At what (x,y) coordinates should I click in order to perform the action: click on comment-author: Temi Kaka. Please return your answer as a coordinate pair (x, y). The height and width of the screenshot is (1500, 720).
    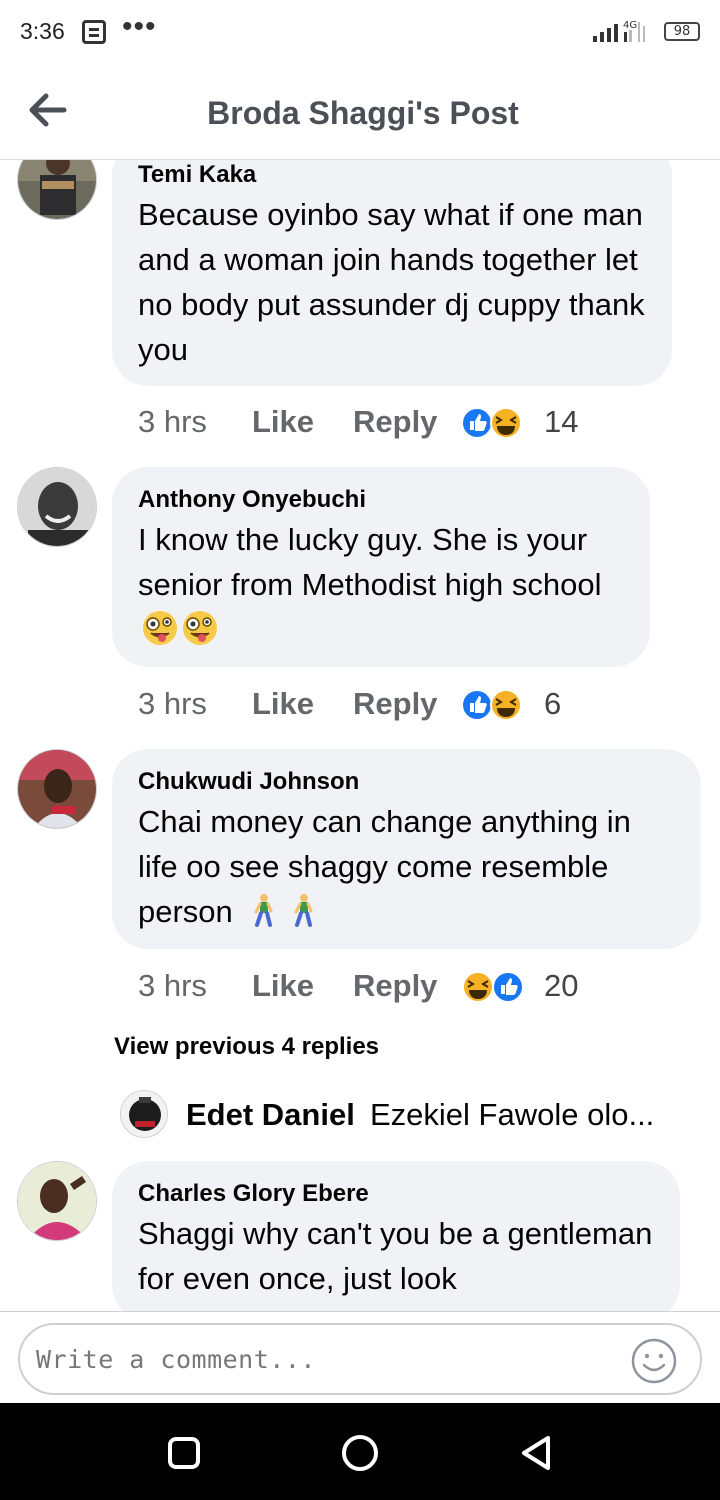
    Looking at the image, I should click on (392, 175).